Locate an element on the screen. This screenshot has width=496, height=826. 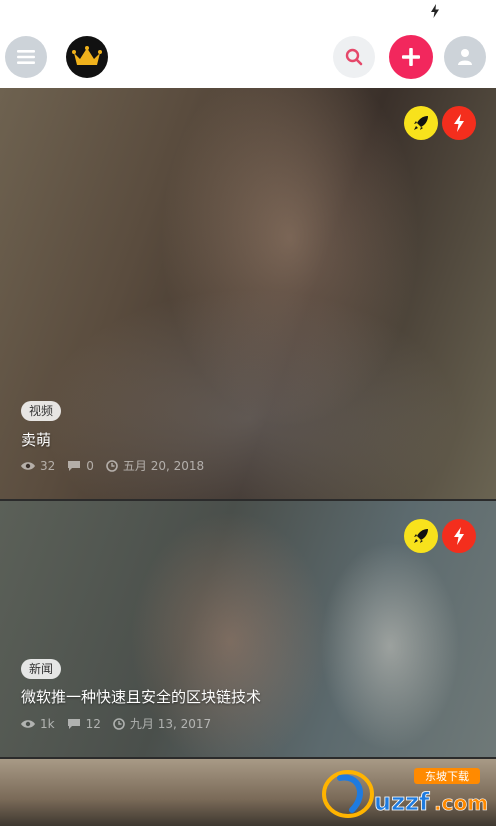
user-button is located at coordinates (465, 57).